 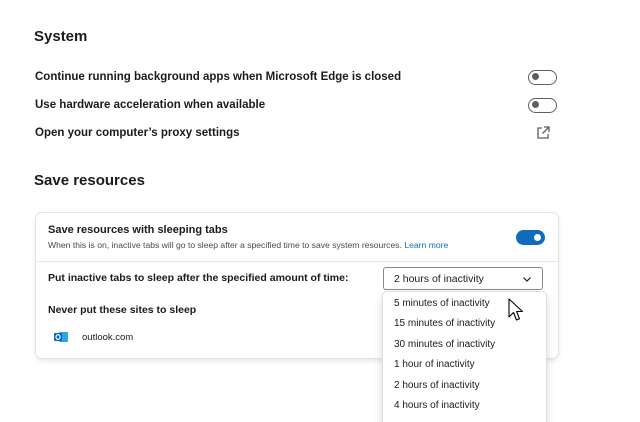 What do you see at coordinates (439, 278) in the screenshot?
I see `sleep-after-selected-value: 2 hours of inactivity` at bounding box center [439, 278].